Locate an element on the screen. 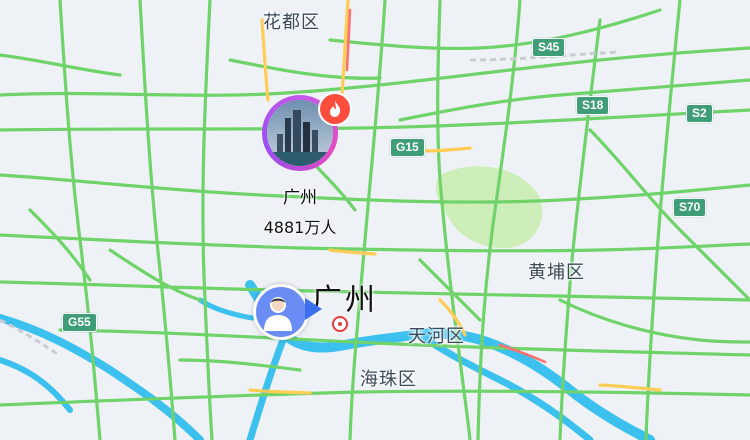  road-shield-s45: S45 is located at coordinates (549, 47).